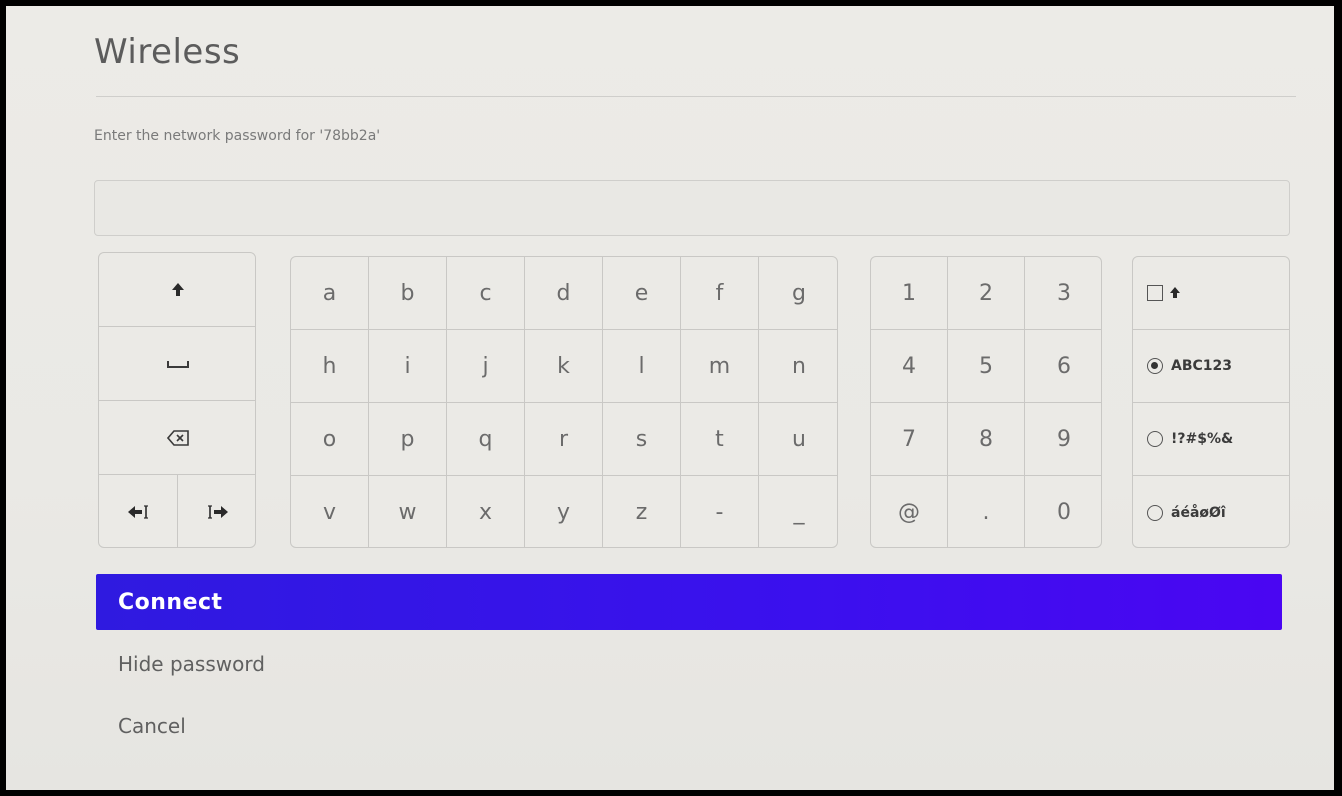 This screenshot has height=796, width=1342. I want to click on title-divider, so click(696, 96).